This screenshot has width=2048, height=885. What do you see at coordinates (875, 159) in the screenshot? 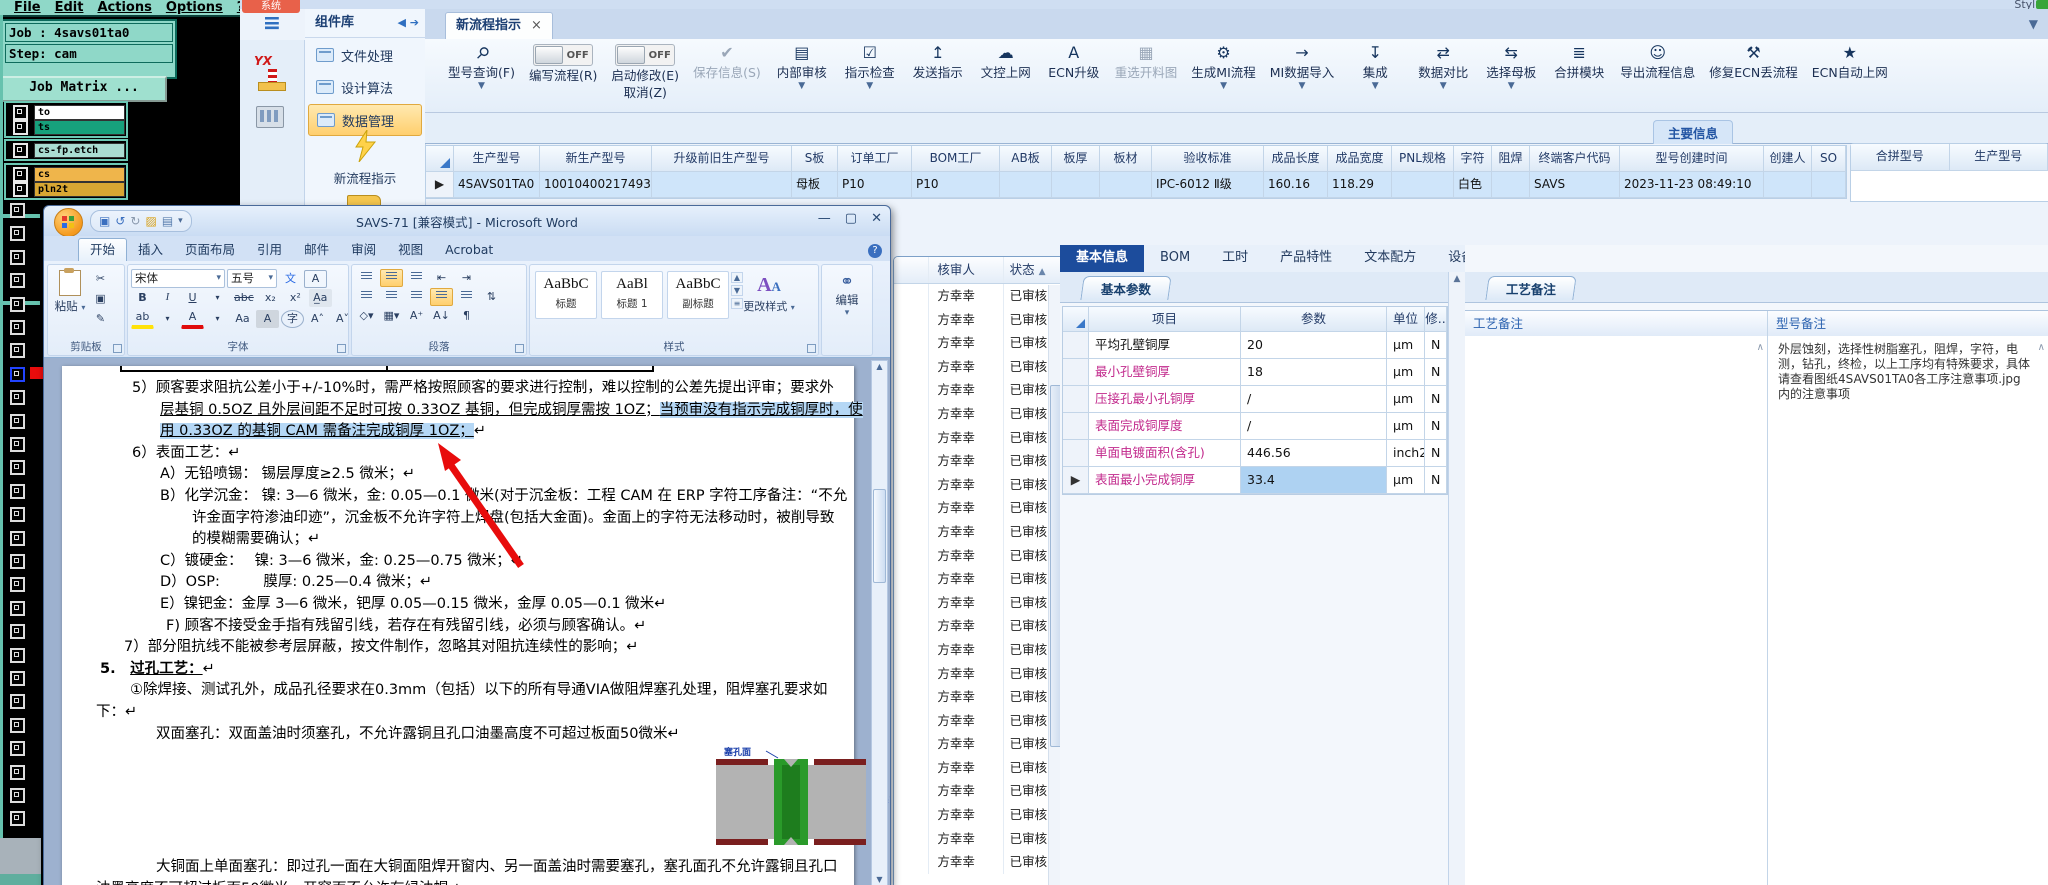
I see `column-header-5: 订单工厂` at bounding box center [875, 159].